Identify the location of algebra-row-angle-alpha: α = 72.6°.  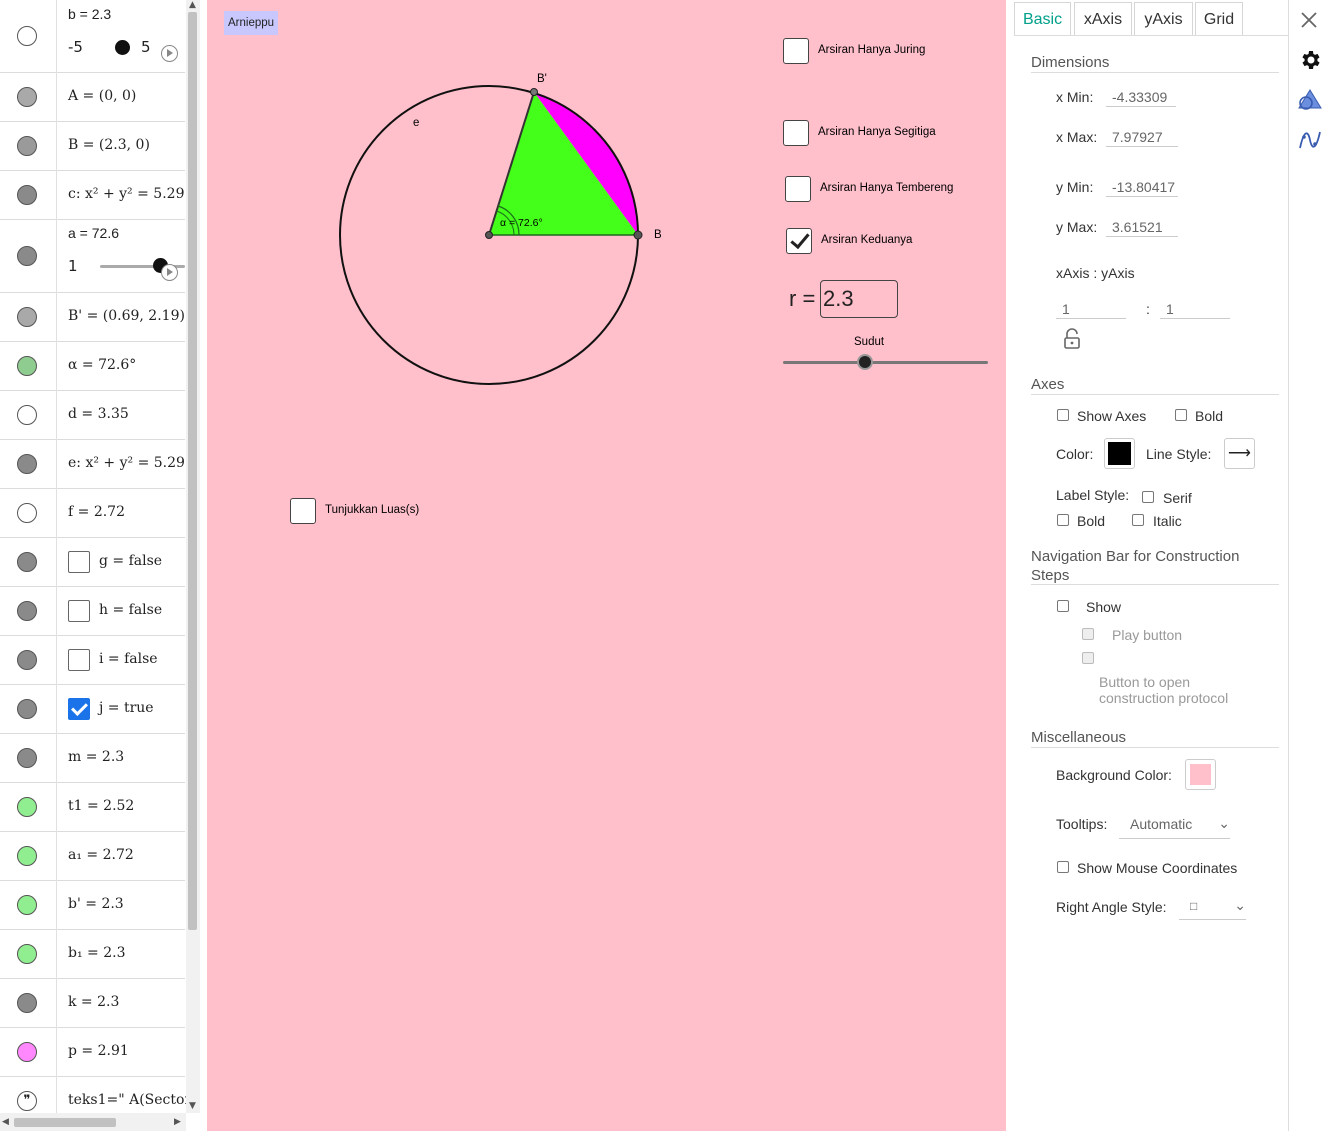
(92, 366).